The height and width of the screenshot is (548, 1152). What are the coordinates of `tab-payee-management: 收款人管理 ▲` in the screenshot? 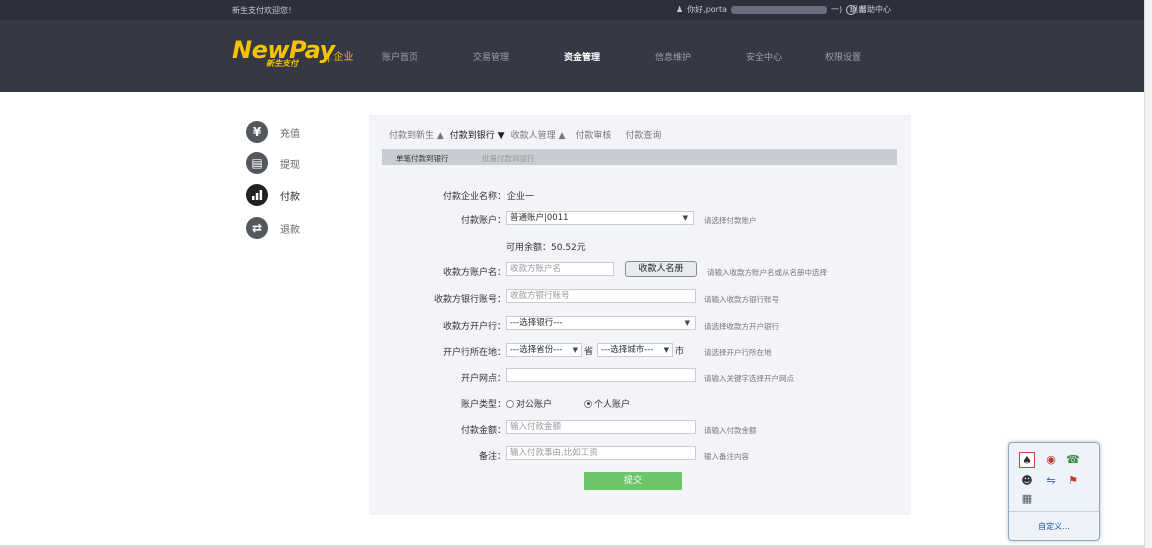 It's located at (538, 134).